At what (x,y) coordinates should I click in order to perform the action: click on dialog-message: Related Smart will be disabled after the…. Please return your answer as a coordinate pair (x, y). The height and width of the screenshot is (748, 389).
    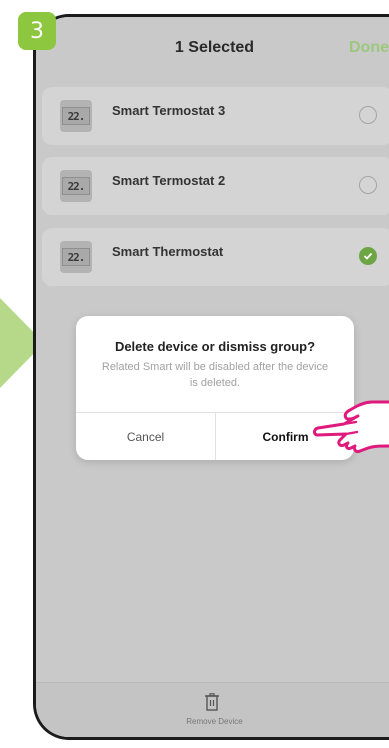
    Looking at the image, I should click on (215, 375).